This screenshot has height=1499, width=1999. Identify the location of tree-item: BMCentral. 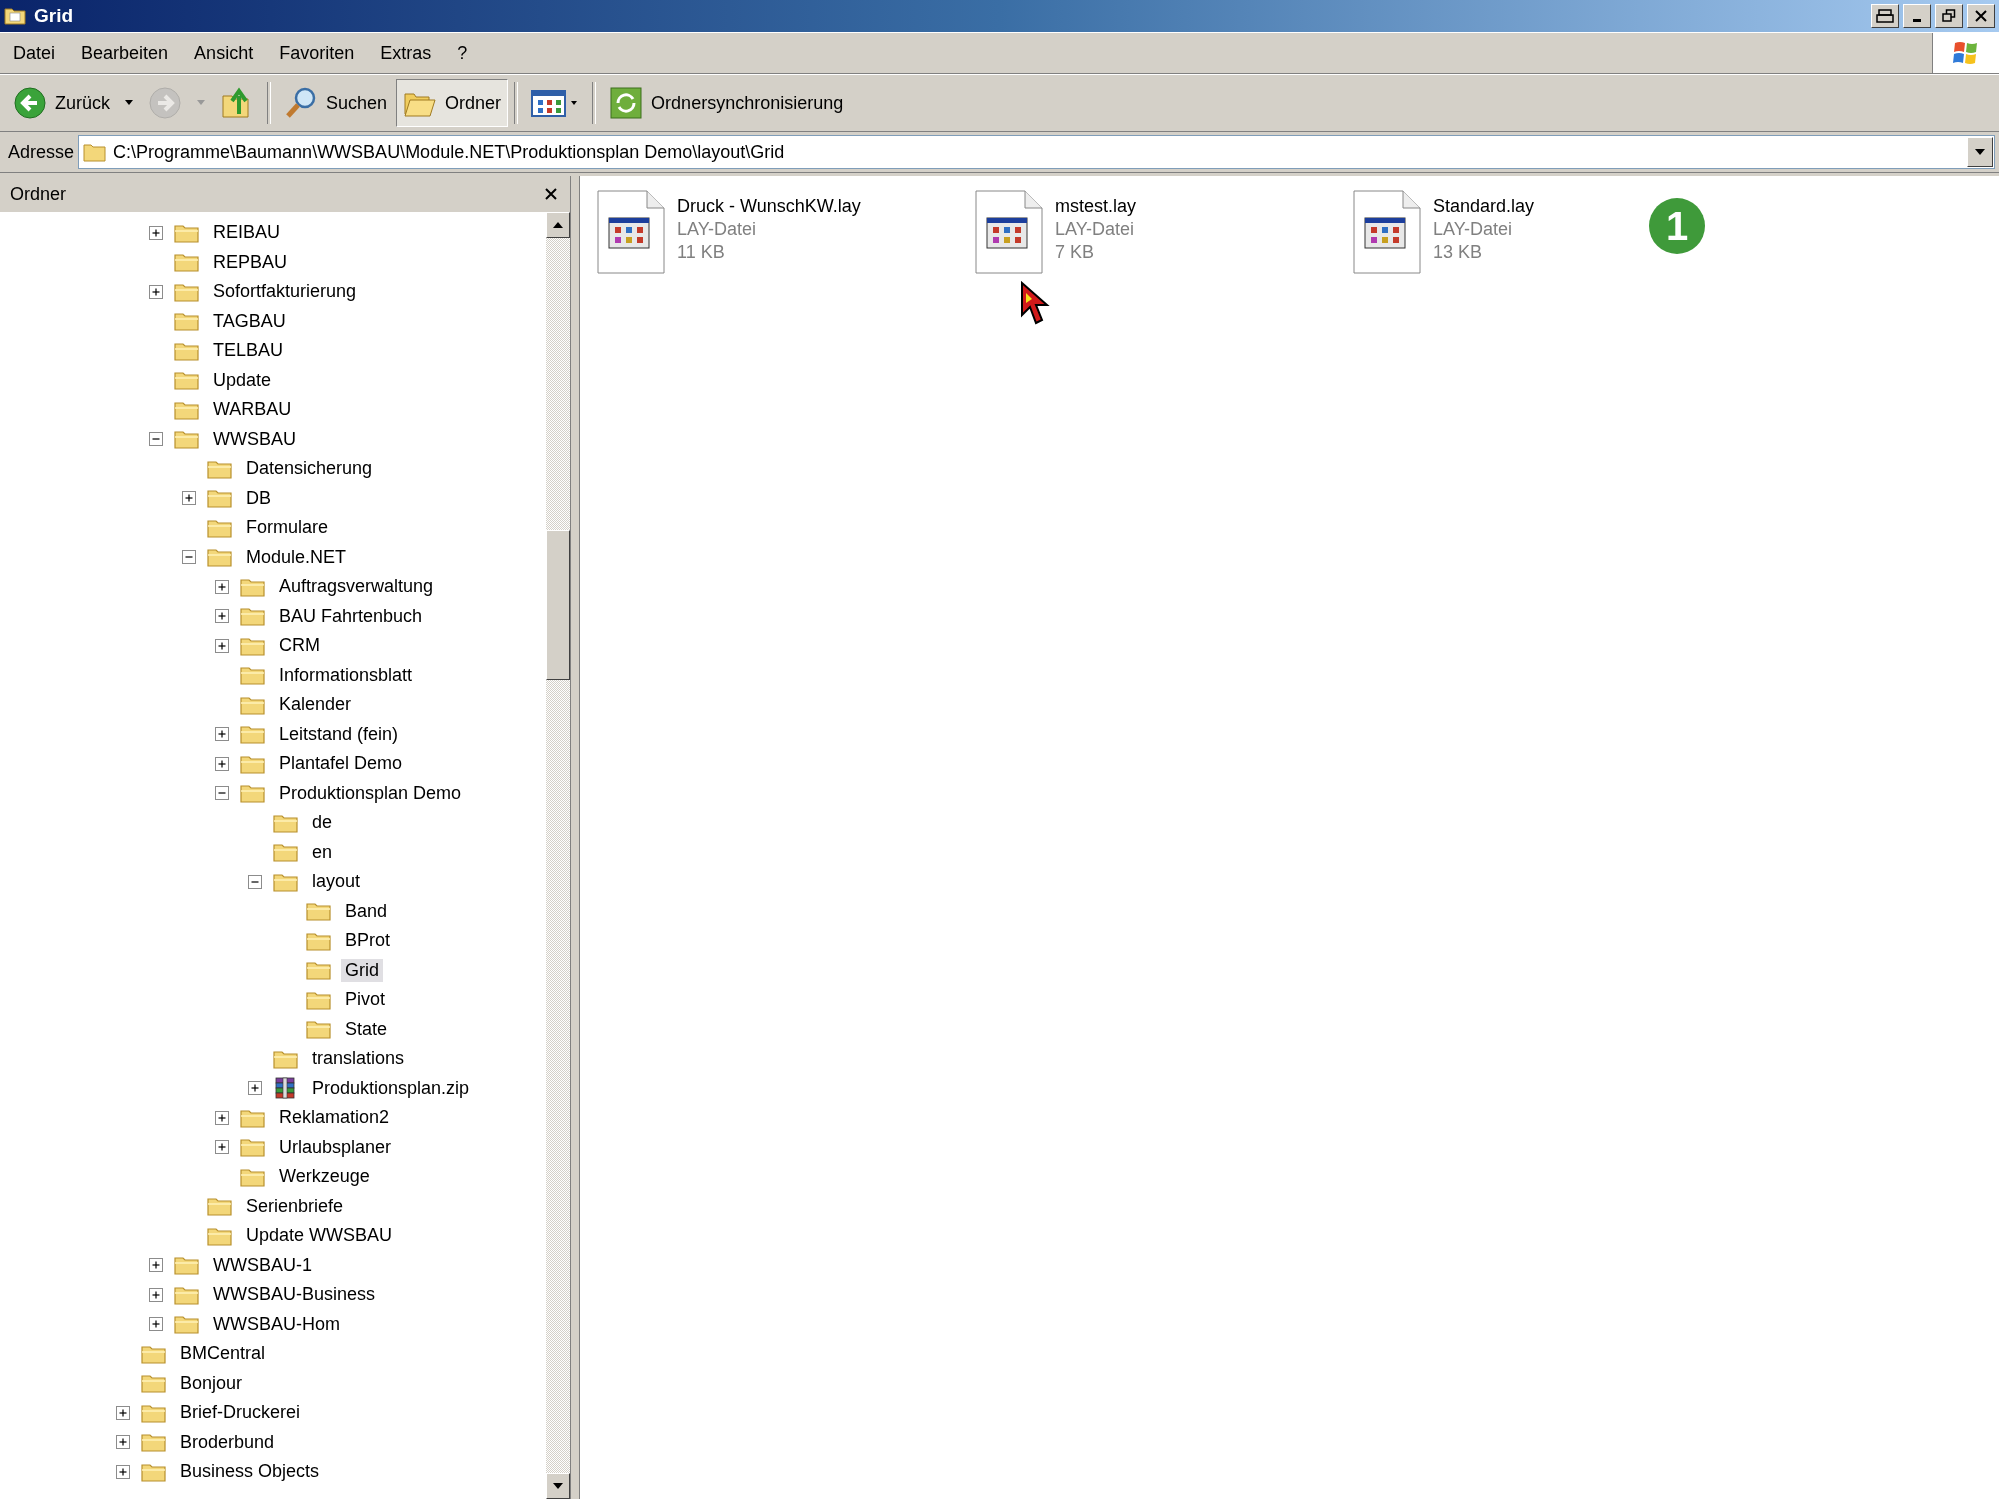
(223, 1354).